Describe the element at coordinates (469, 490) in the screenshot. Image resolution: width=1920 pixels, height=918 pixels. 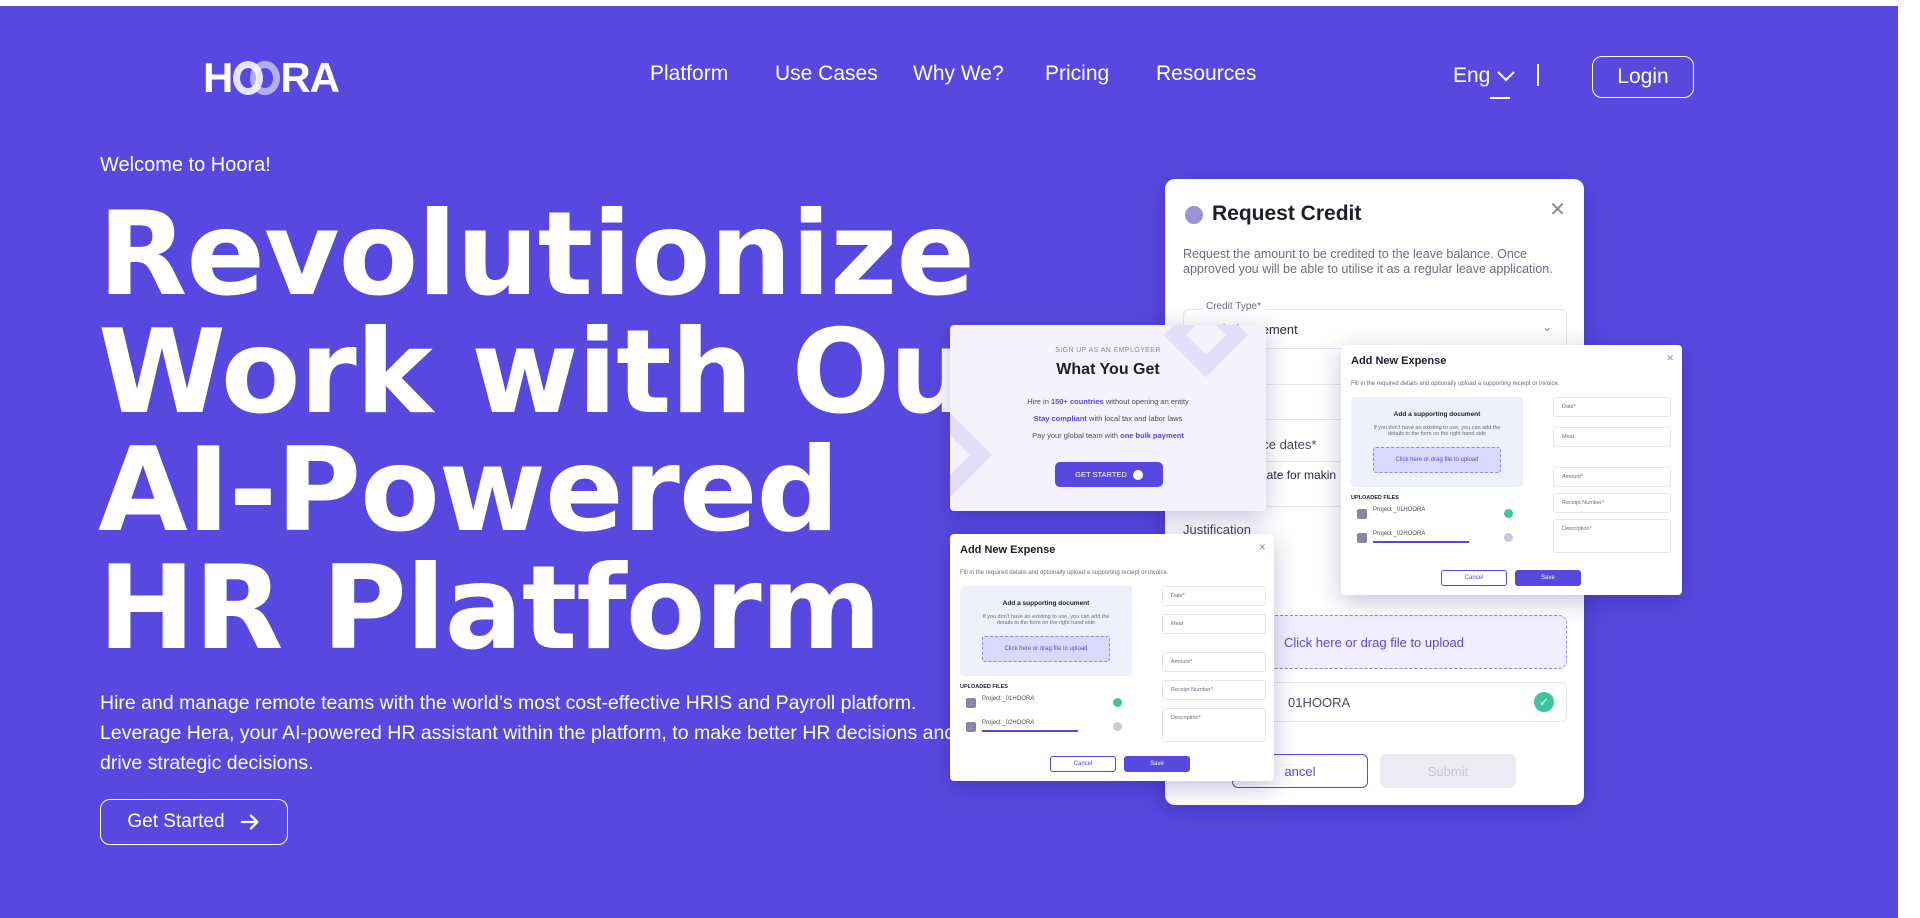
I see `headline-line-3: AI-Powered` at that location.